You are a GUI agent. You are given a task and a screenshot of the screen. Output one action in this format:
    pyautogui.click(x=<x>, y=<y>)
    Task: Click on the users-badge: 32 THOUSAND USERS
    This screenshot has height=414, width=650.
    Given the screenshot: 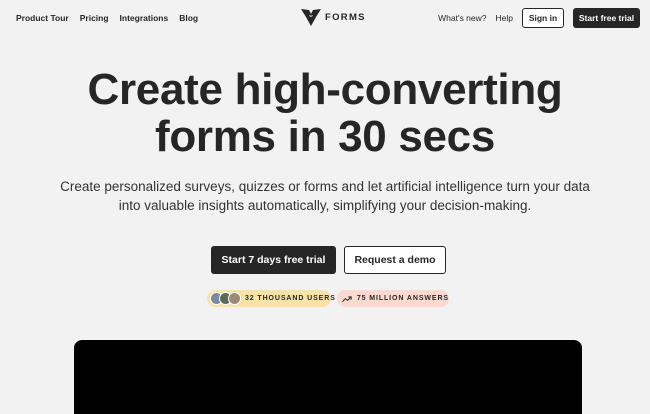 What is the action you would take?
    pyautogui.click(x=271, y=298)
    